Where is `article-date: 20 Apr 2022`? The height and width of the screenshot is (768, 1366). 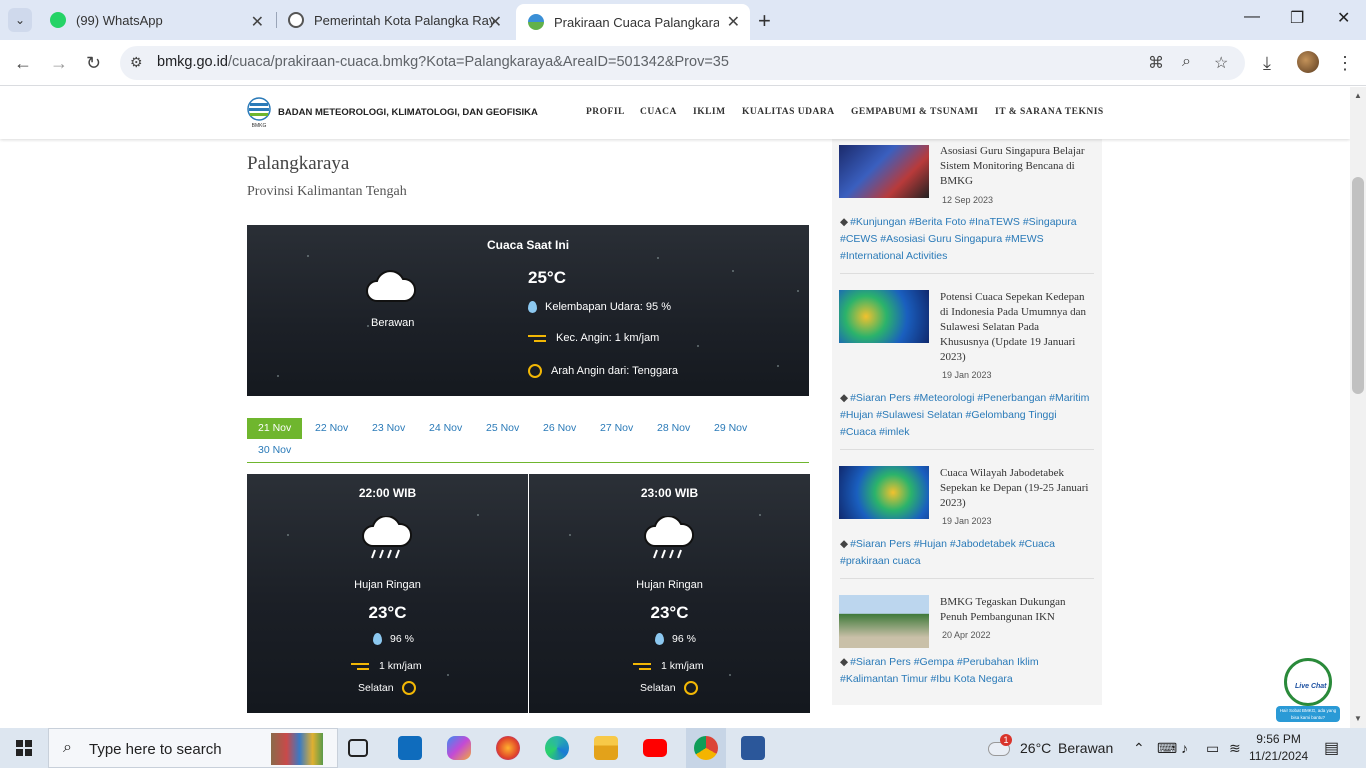 article-date: 20 Apr 2022 is located at coordinates (966, 635).